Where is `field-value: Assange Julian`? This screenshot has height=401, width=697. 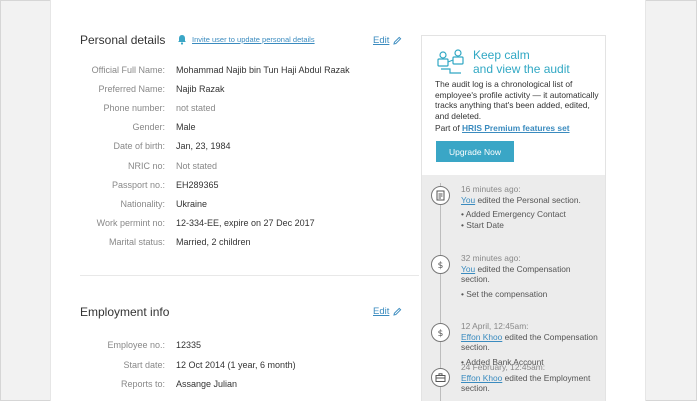 field-value: Assange Julian is located at coordinates (207, 384).